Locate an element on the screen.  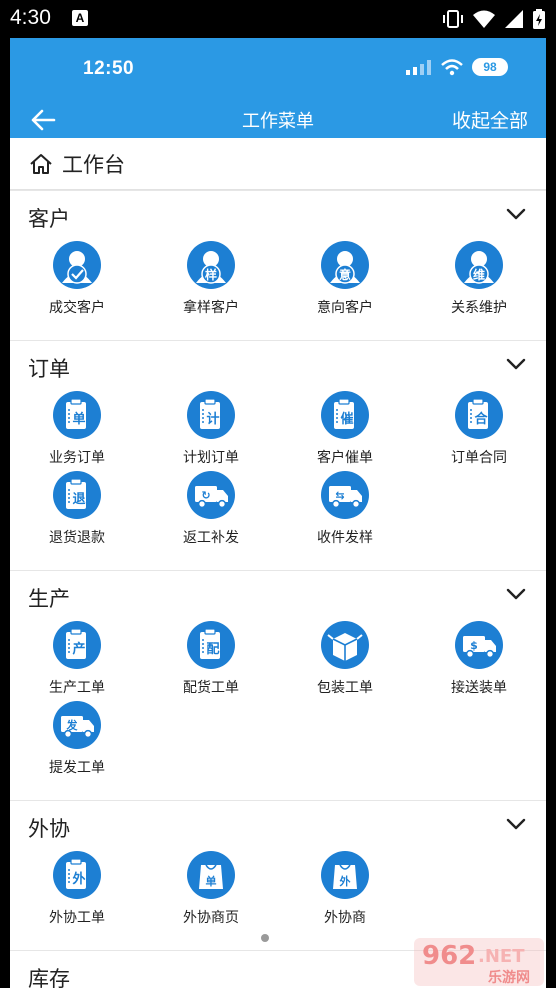
menu-item-box-pack: 包装工单 is located at coordinates (345, 661).